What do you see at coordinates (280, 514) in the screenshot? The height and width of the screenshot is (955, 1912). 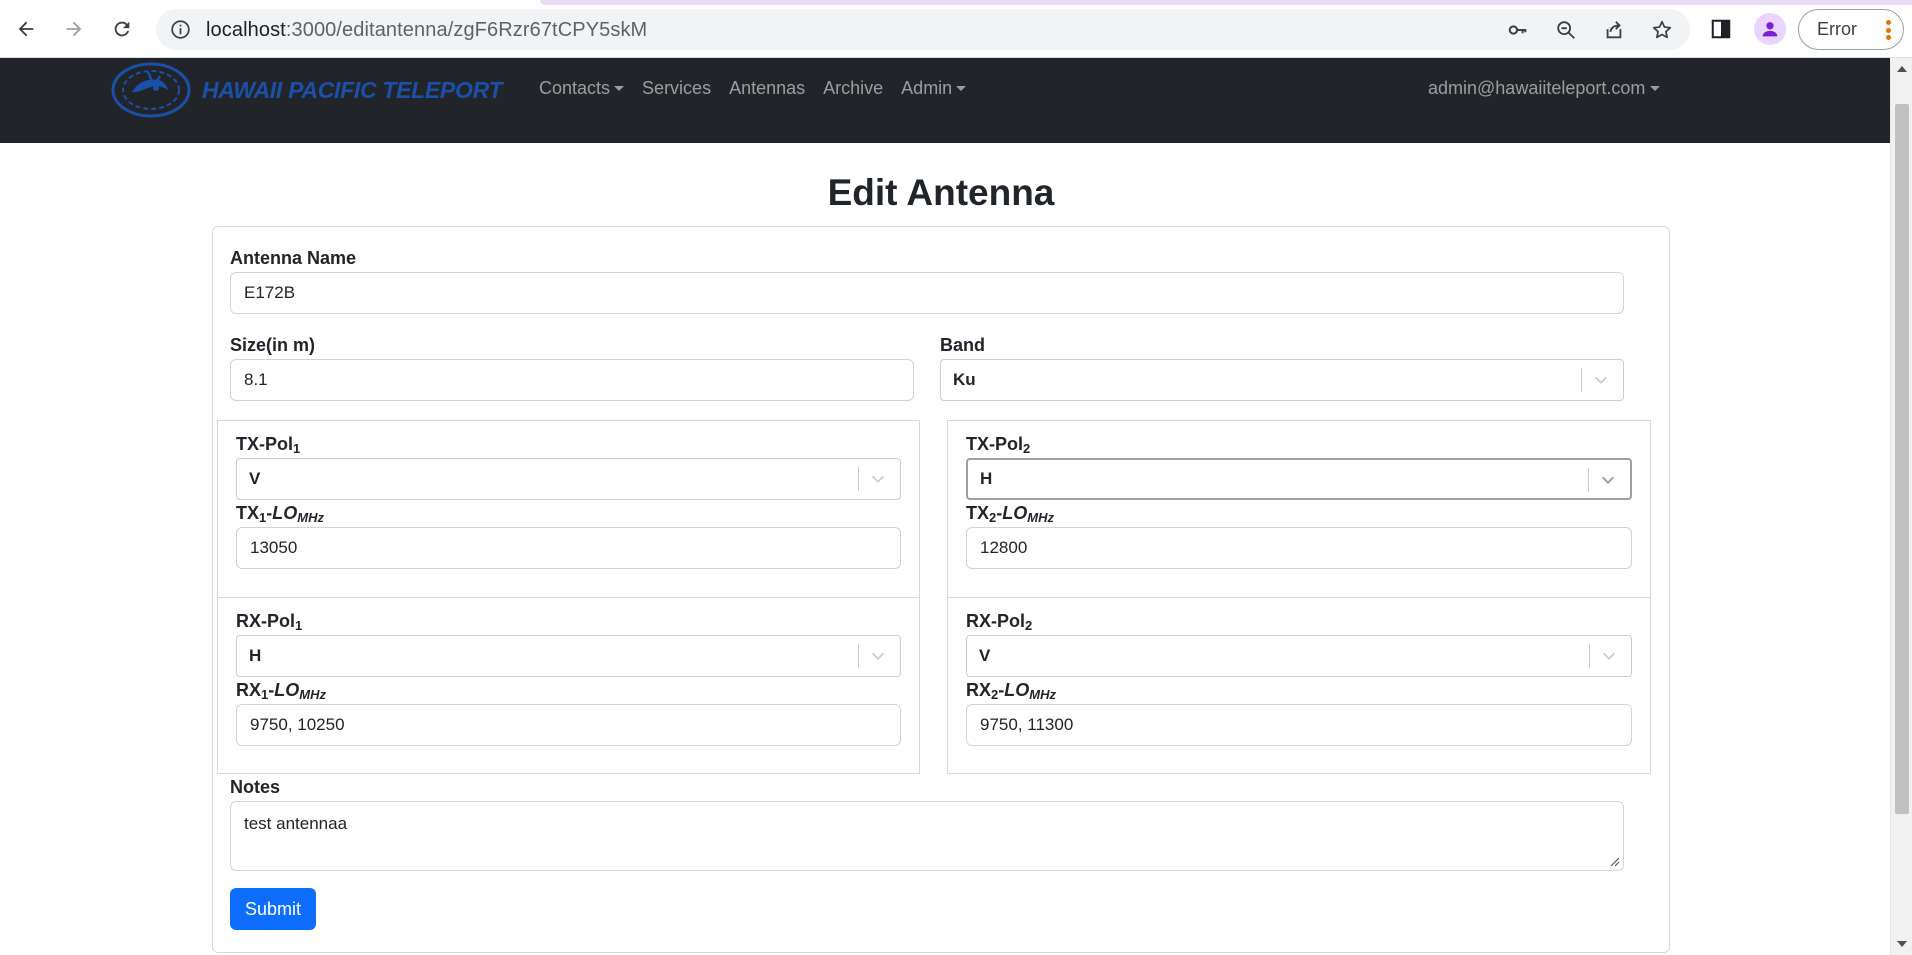 I see `tx1-lo-label: TX1-LOMHz` at bounding box center [280, 514].